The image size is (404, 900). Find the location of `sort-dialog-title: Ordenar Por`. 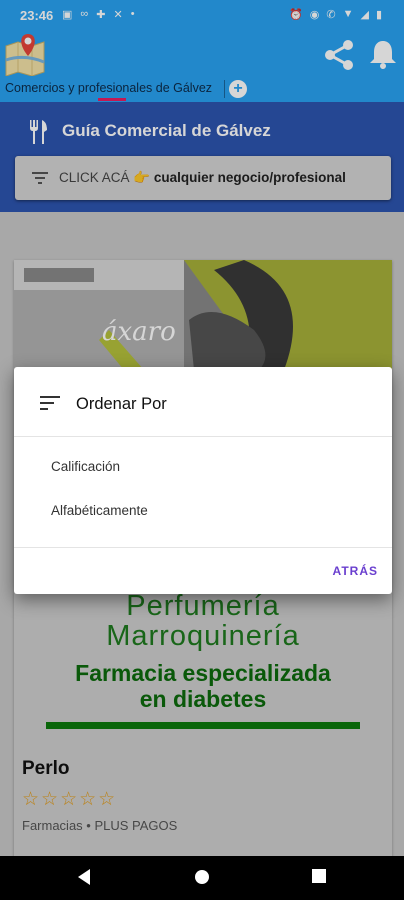

sort-dialog-title: Ordenar Por is located at coordinates (121, 404).